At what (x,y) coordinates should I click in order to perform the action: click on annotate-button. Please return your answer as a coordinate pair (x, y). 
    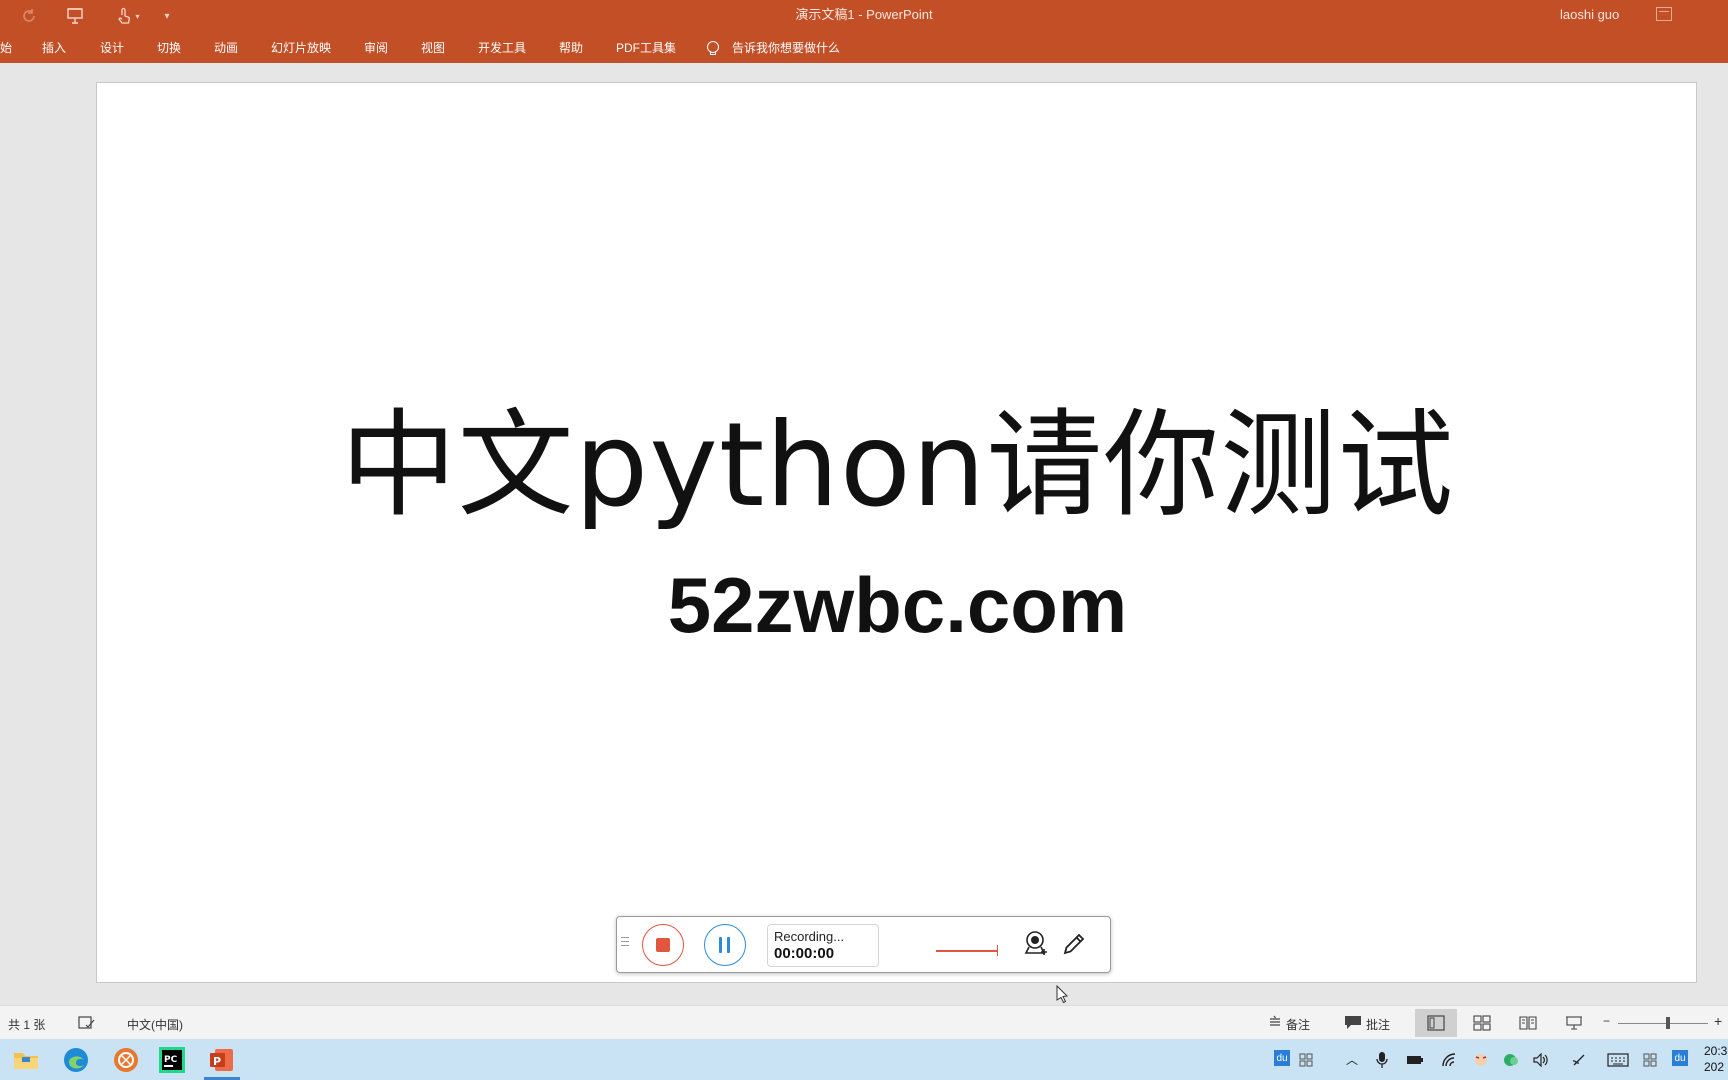
    Looking at the image, I should click on (1074, 944).